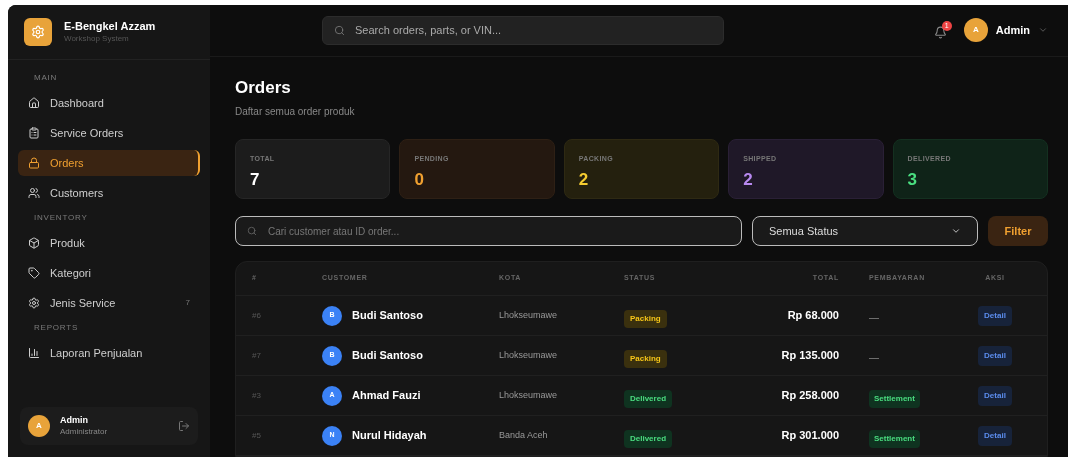  Describe the element at coordinates (61, 218) in the screenshot. I see `section-label: INVENTORY` at that location.